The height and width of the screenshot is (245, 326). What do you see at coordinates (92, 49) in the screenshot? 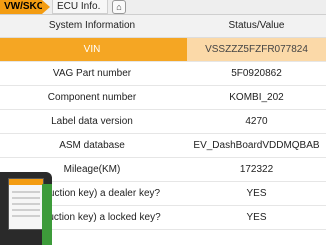
I see `row-label: VIN` at bounding box center [92, 49].